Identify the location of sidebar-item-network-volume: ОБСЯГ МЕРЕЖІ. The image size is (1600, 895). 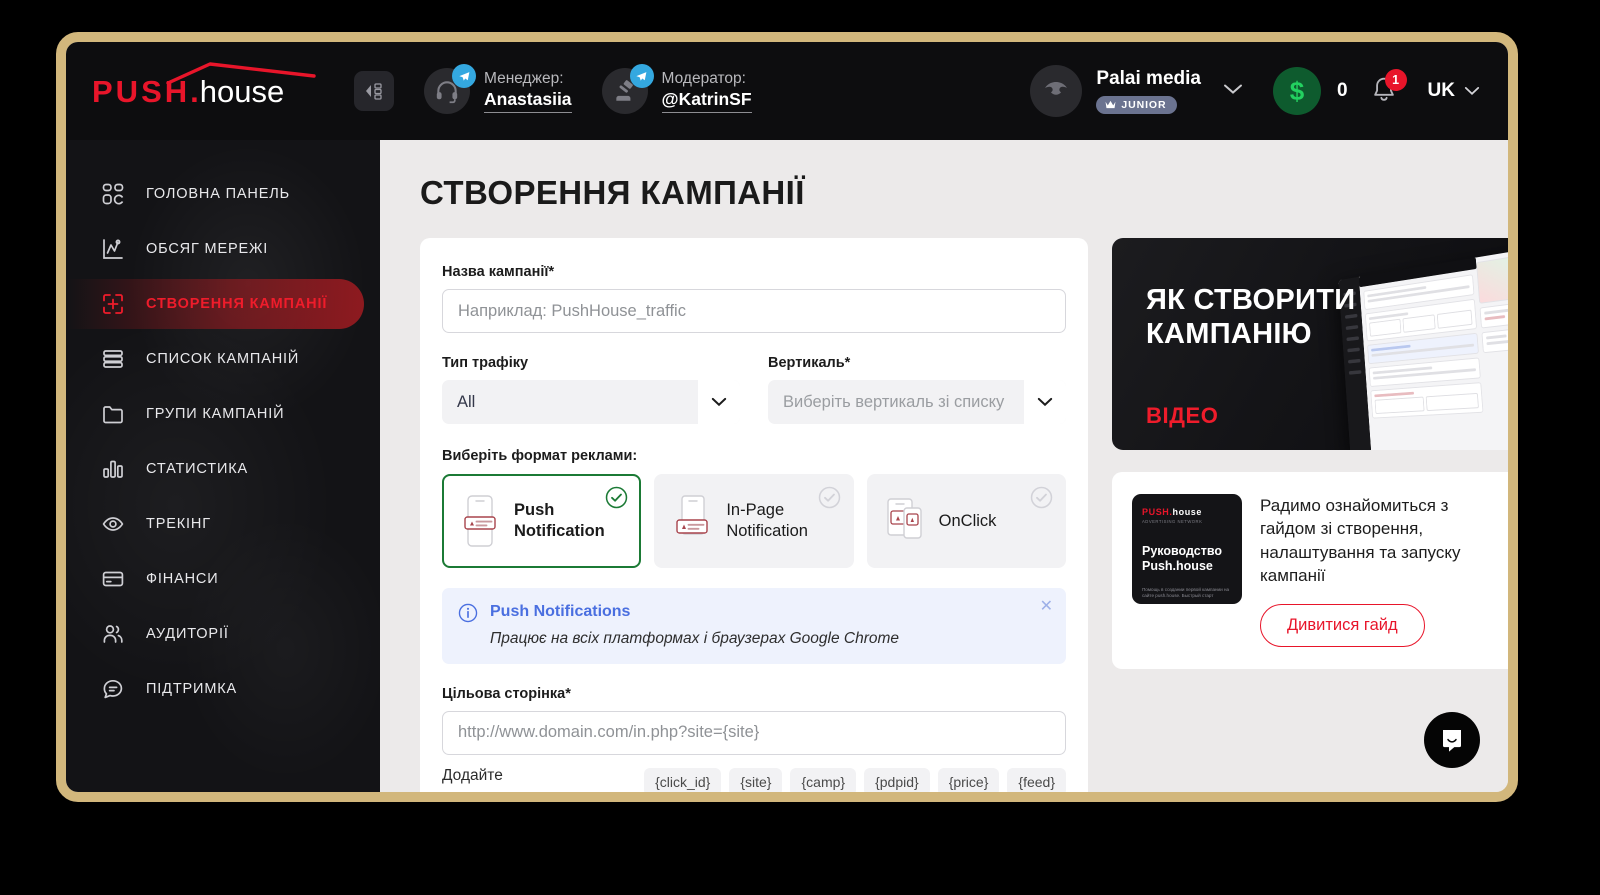
(215, 249).